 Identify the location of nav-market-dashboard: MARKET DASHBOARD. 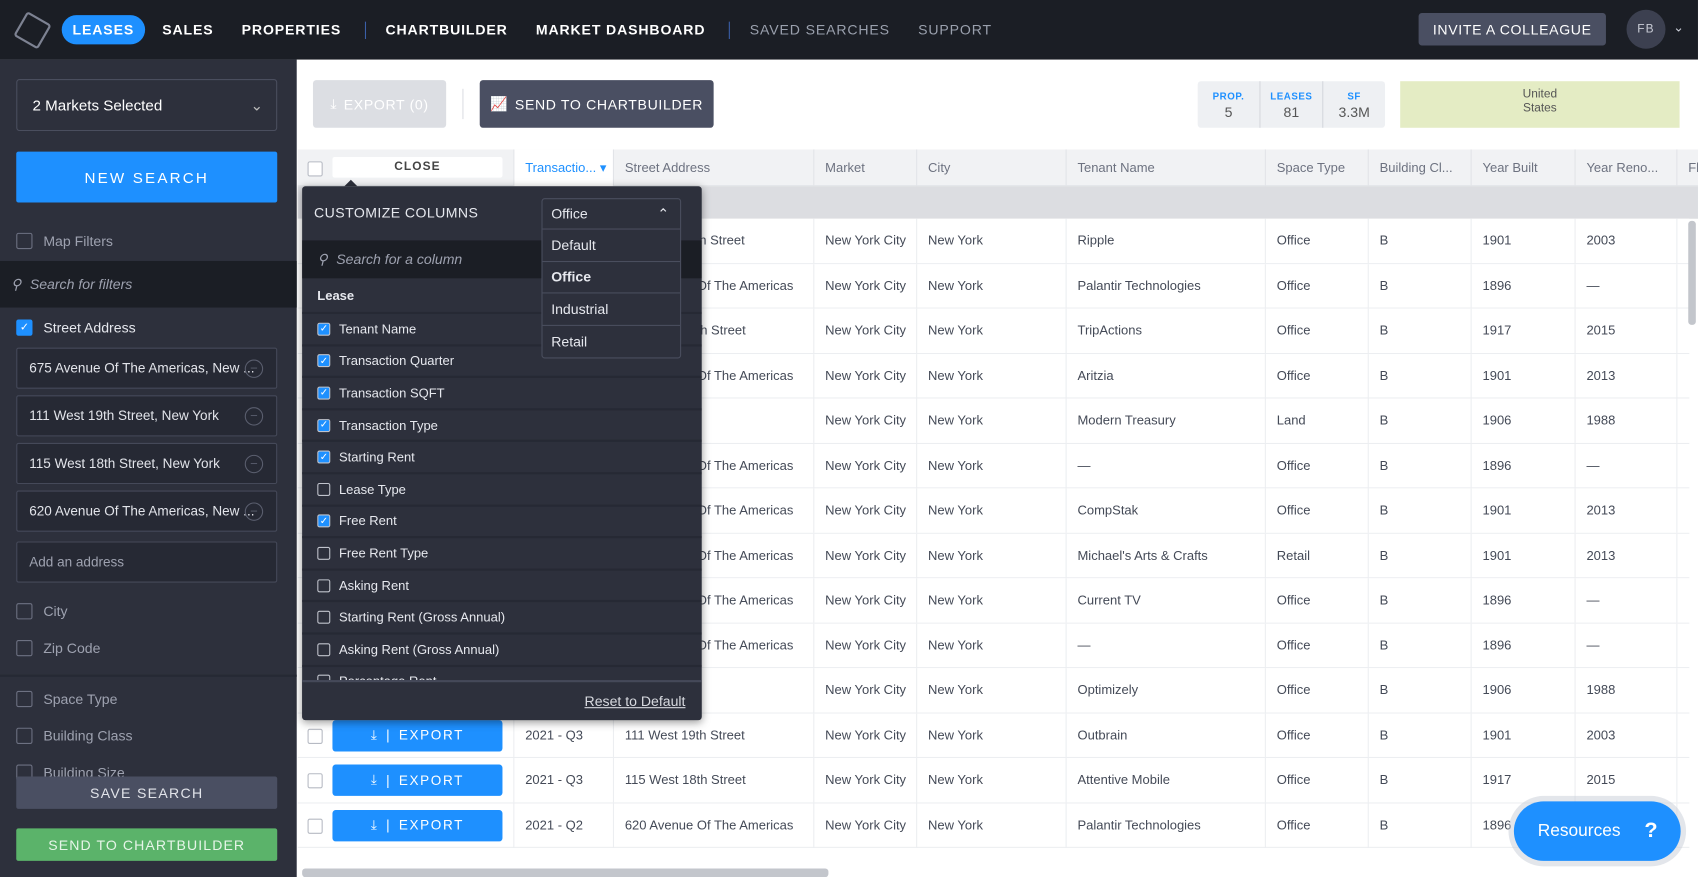
(620, 29).